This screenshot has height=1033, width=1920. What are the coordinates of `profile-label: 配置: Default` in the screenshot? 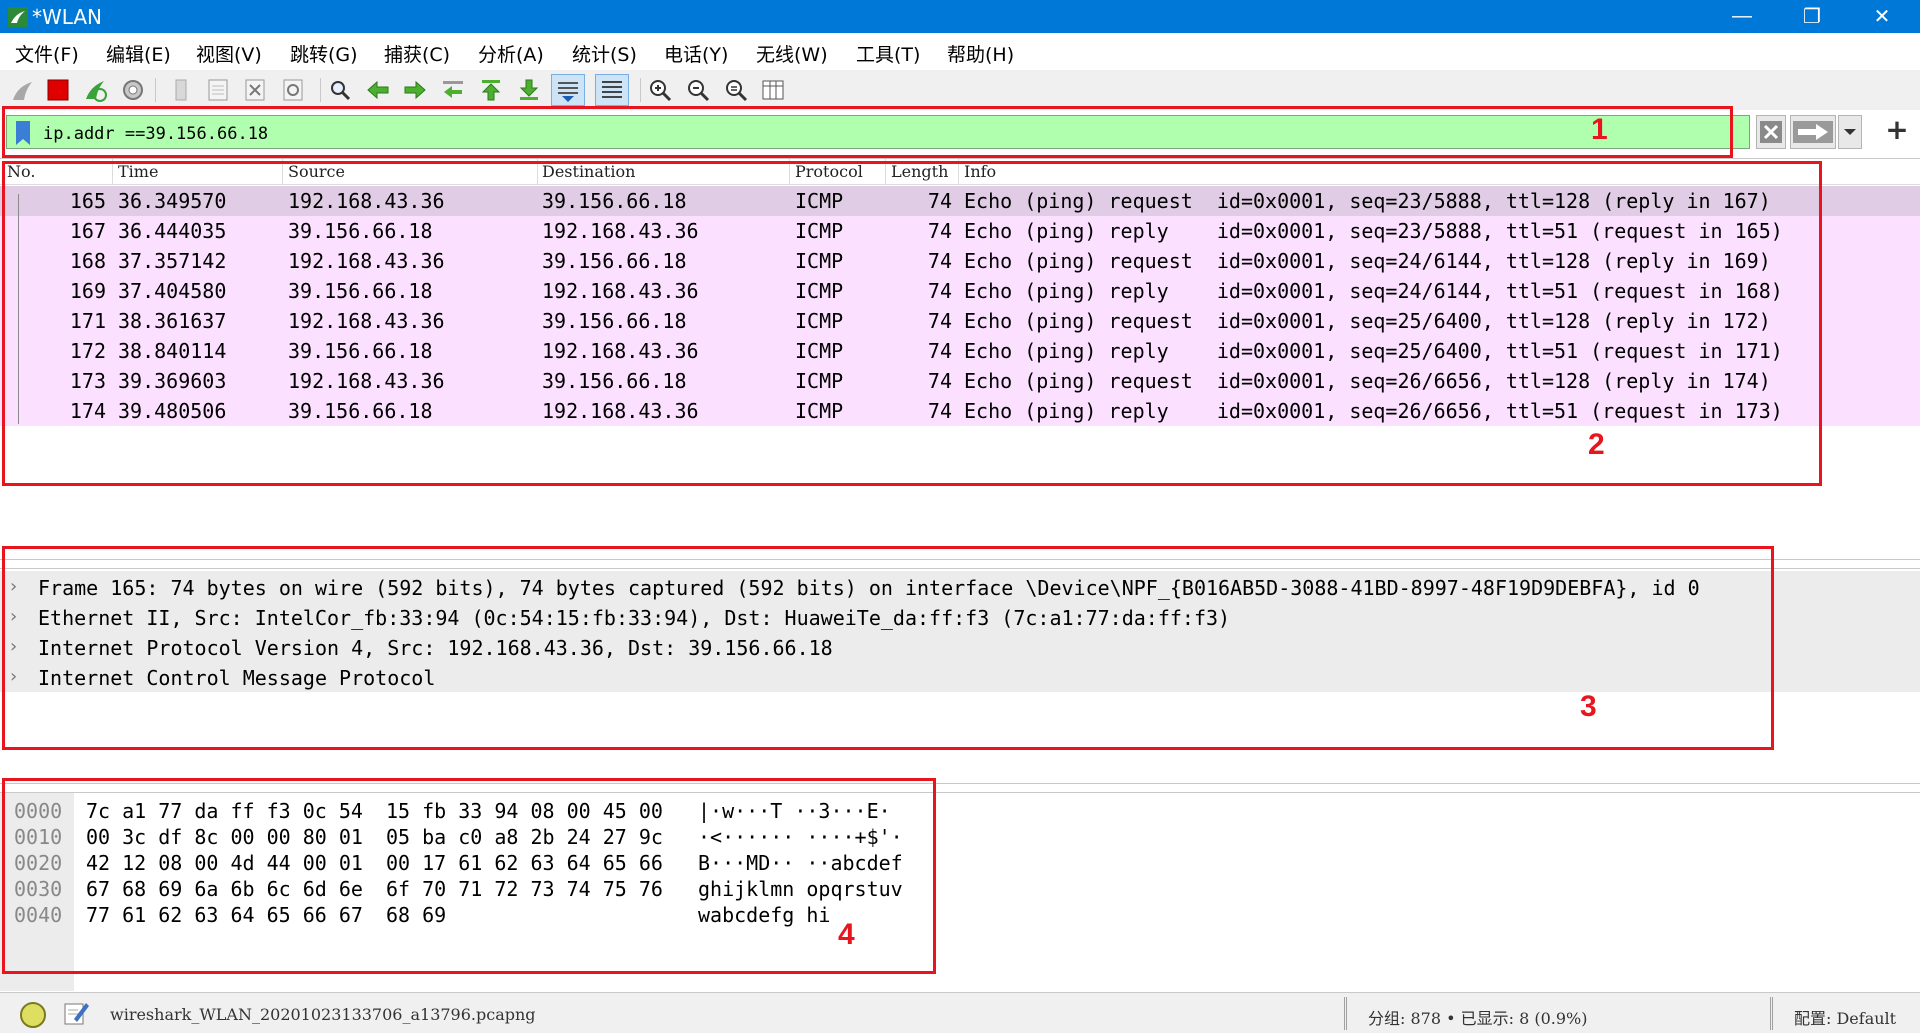 It's located at (1845, 1017).